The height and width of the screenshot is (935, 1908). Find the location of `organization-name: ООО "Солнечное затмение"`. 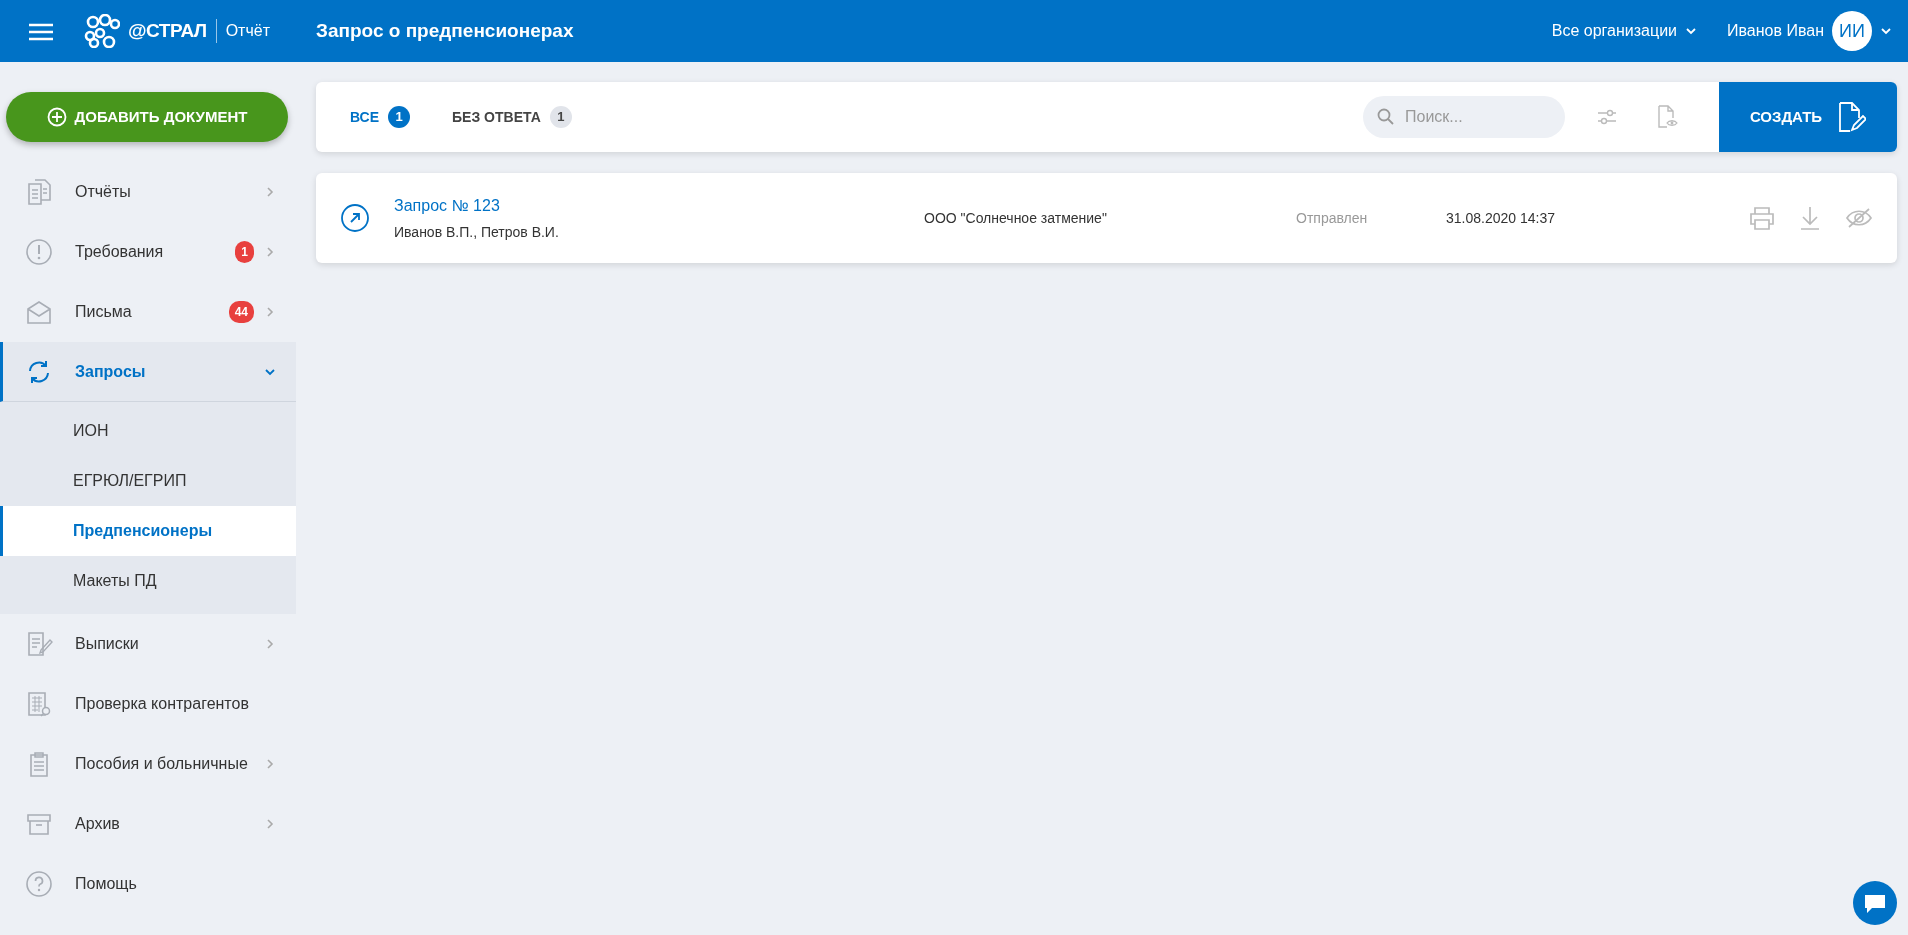

organization-name: ООО "Солнечное затмение" is located at coordinates (1016, 218).